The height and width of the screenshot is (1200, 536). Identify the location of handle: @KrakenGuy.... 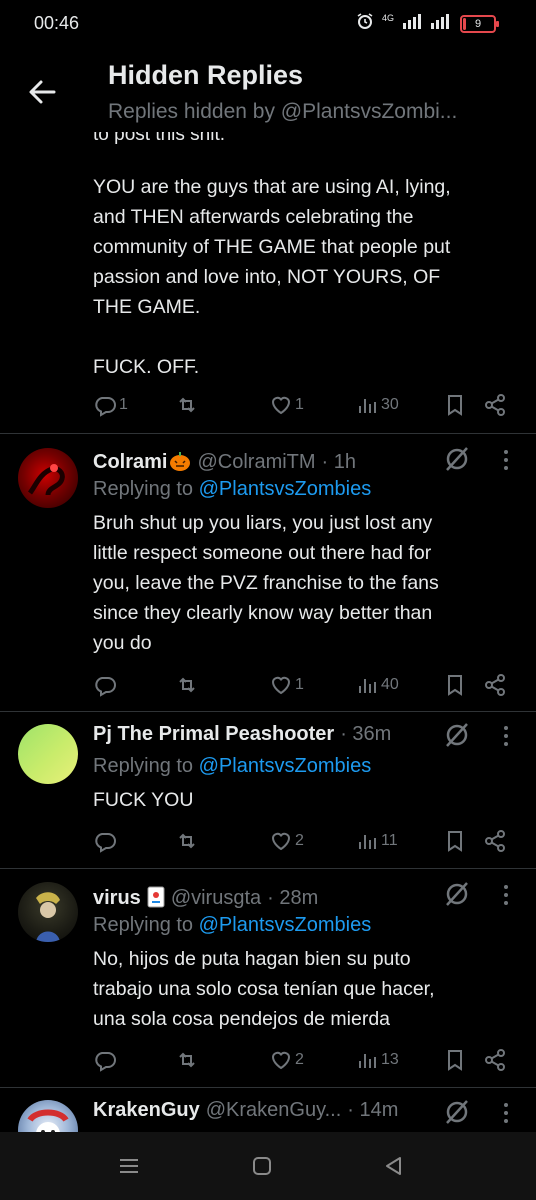
(273, 1110).